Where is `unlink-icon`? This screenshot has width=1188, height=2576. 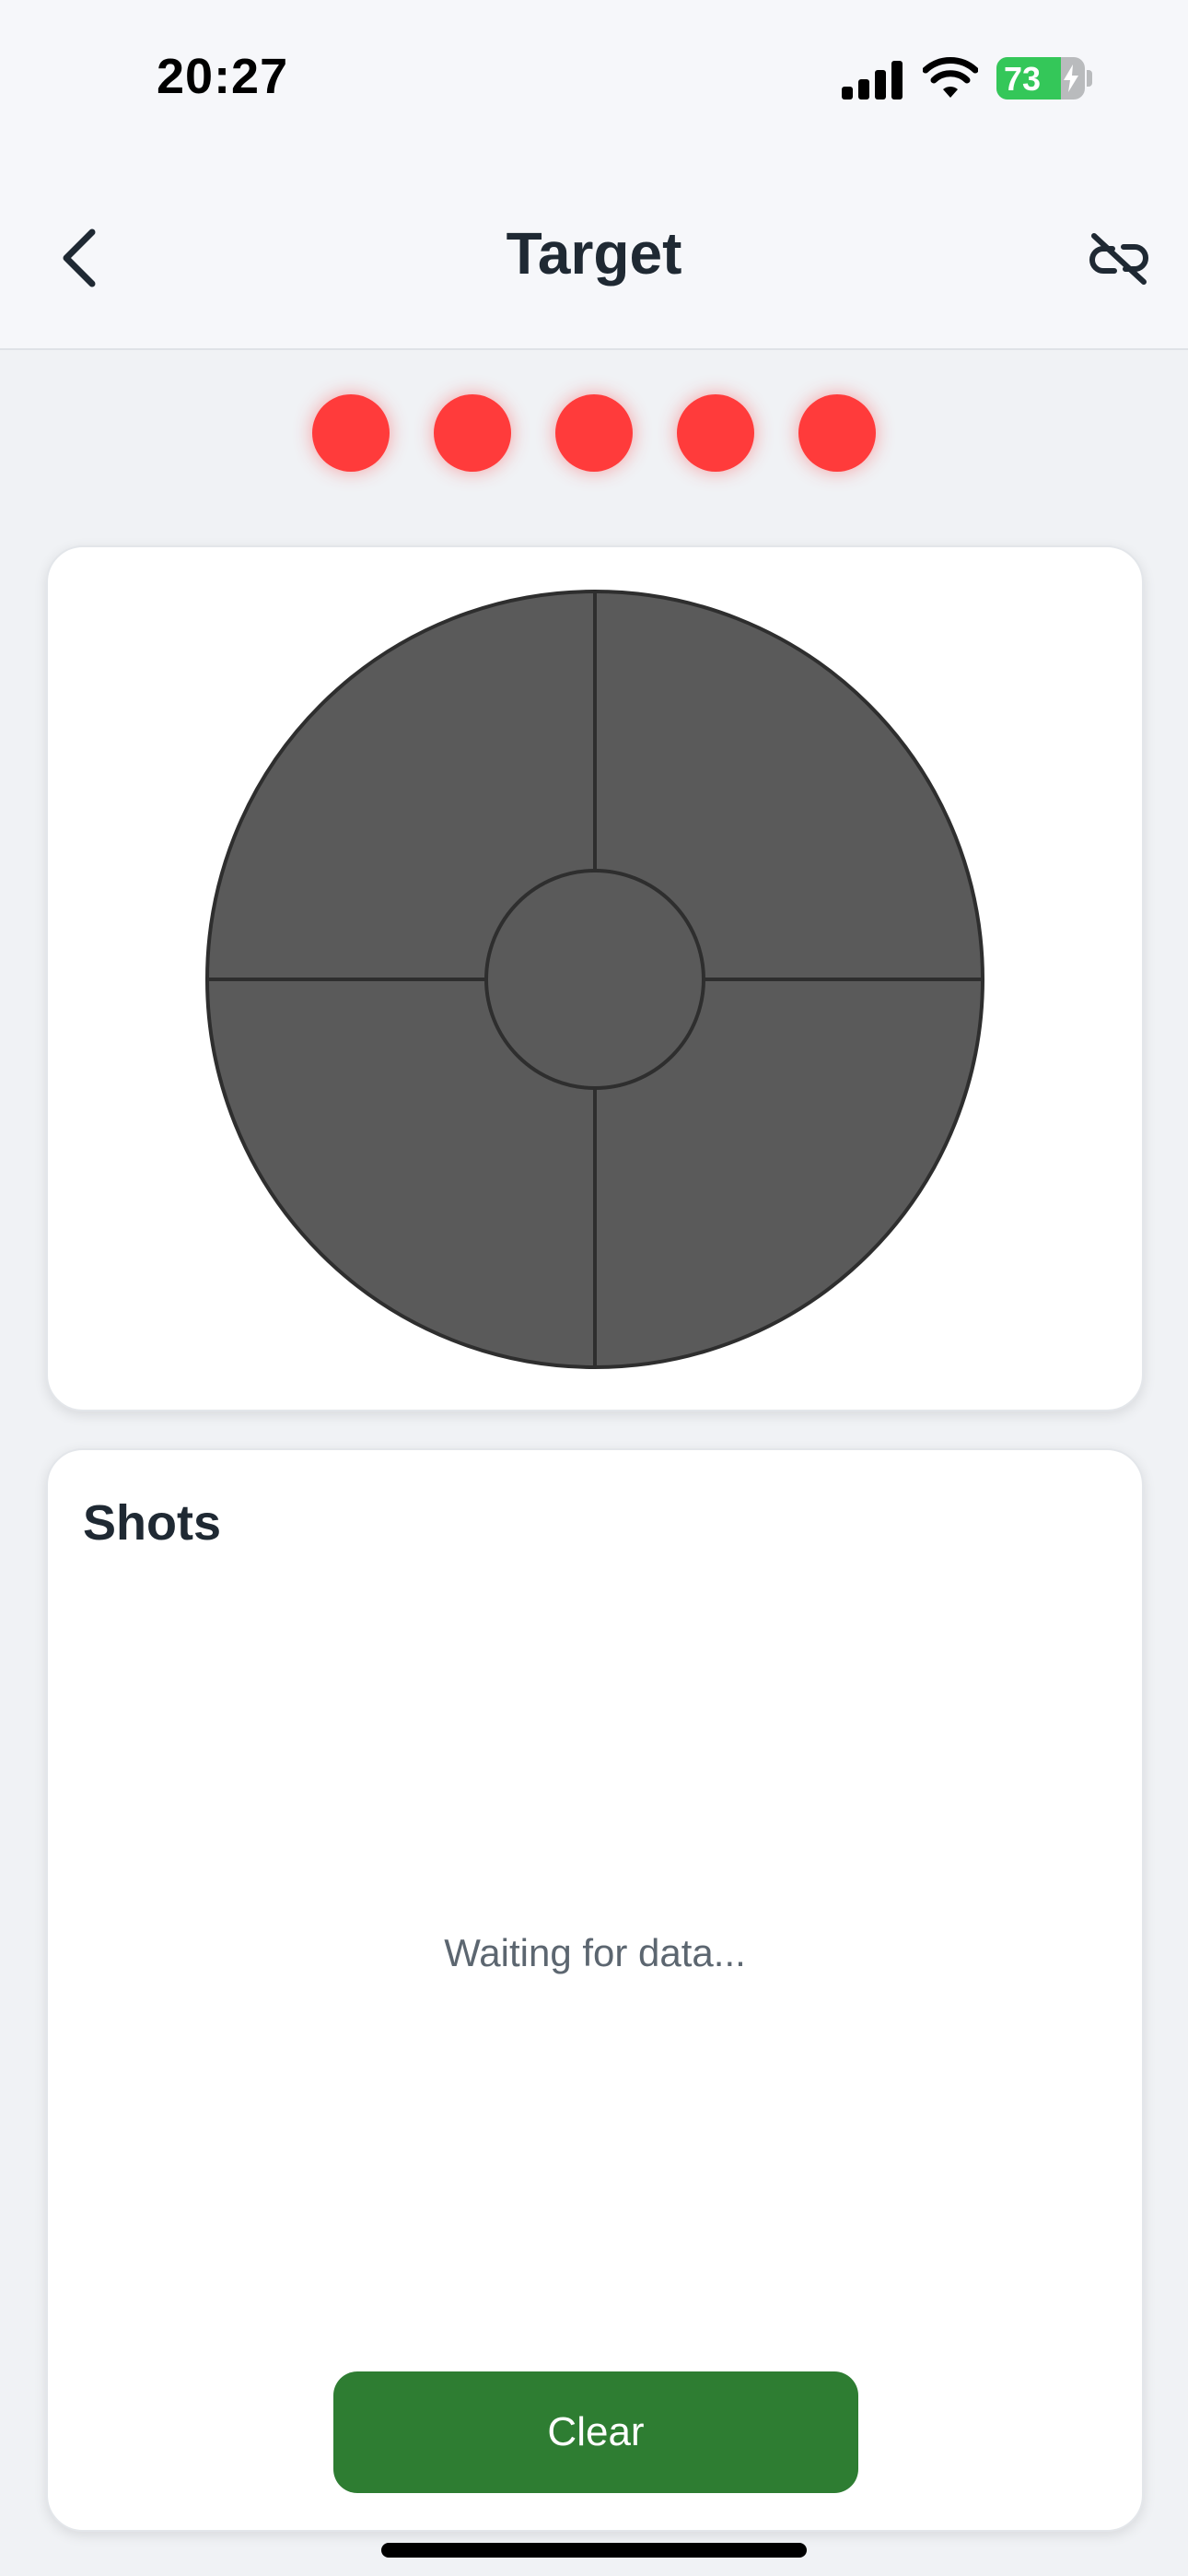 unlink-icon is located at coordinates (1118, 259).